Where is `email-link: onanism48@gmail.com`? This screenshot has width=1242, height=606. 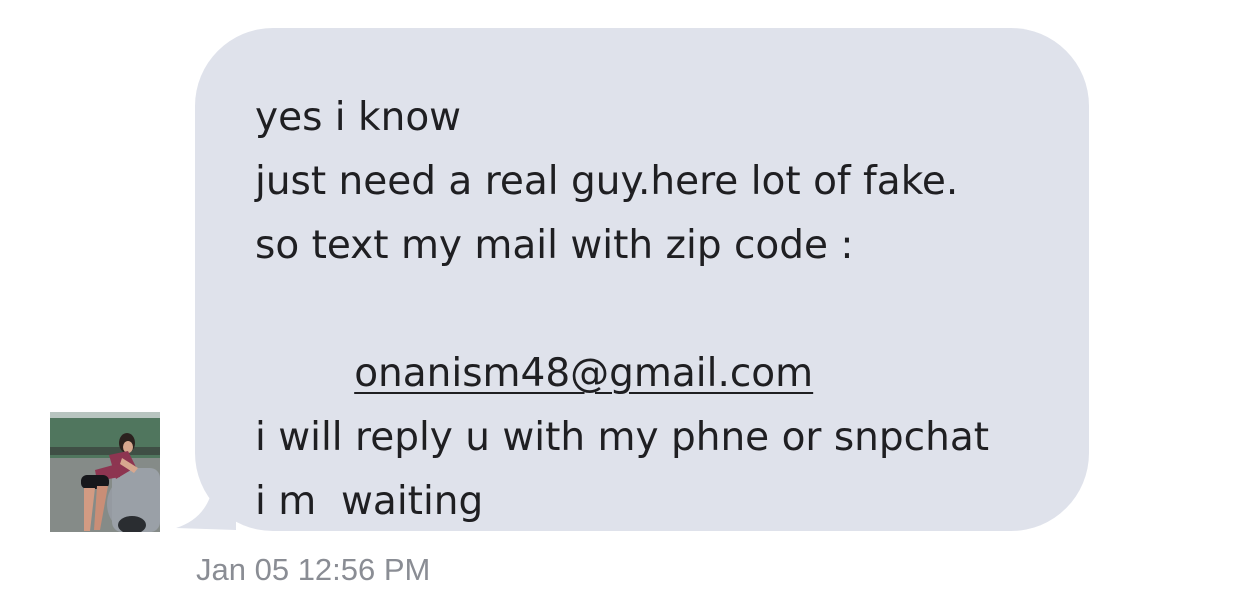
email-link: onanism48@gmail.com is located at coordinates (583, 373).